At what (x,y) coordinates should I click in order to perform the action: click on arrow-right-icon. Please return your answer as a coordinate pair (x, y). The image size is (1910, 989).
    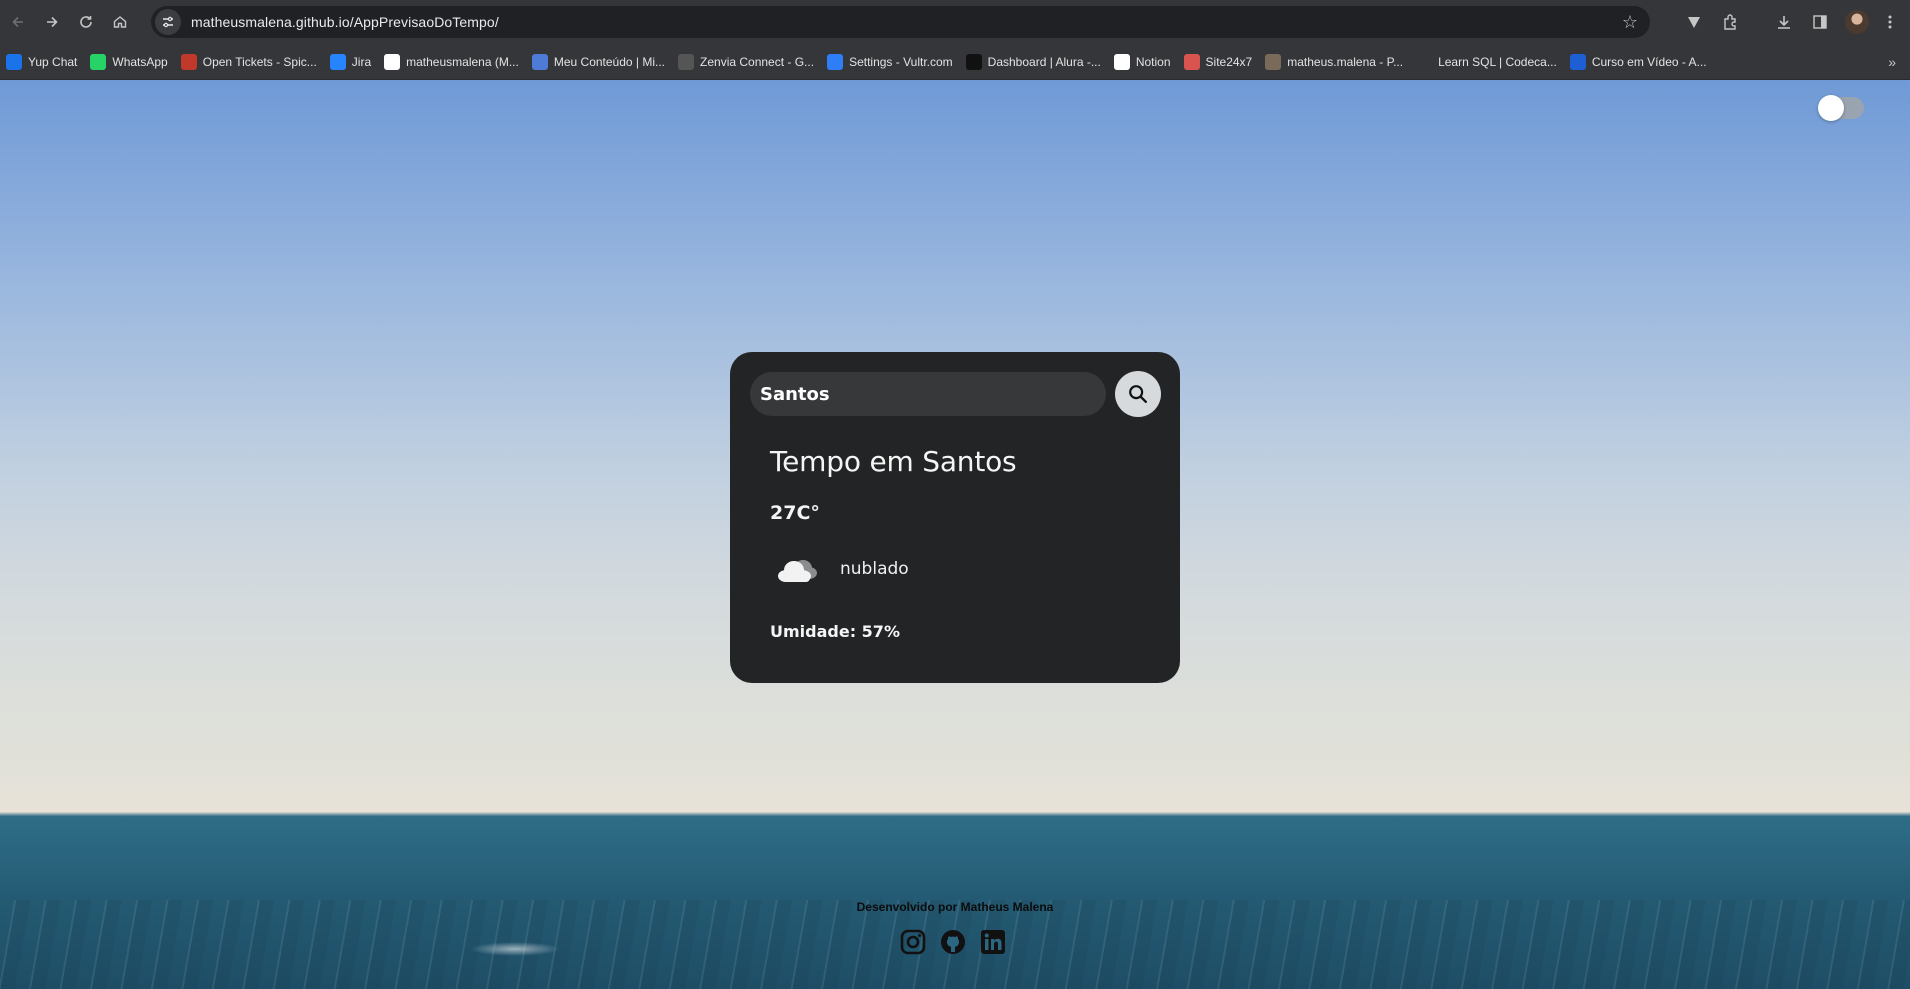
    Looking at the image, I should click on (52, 22).